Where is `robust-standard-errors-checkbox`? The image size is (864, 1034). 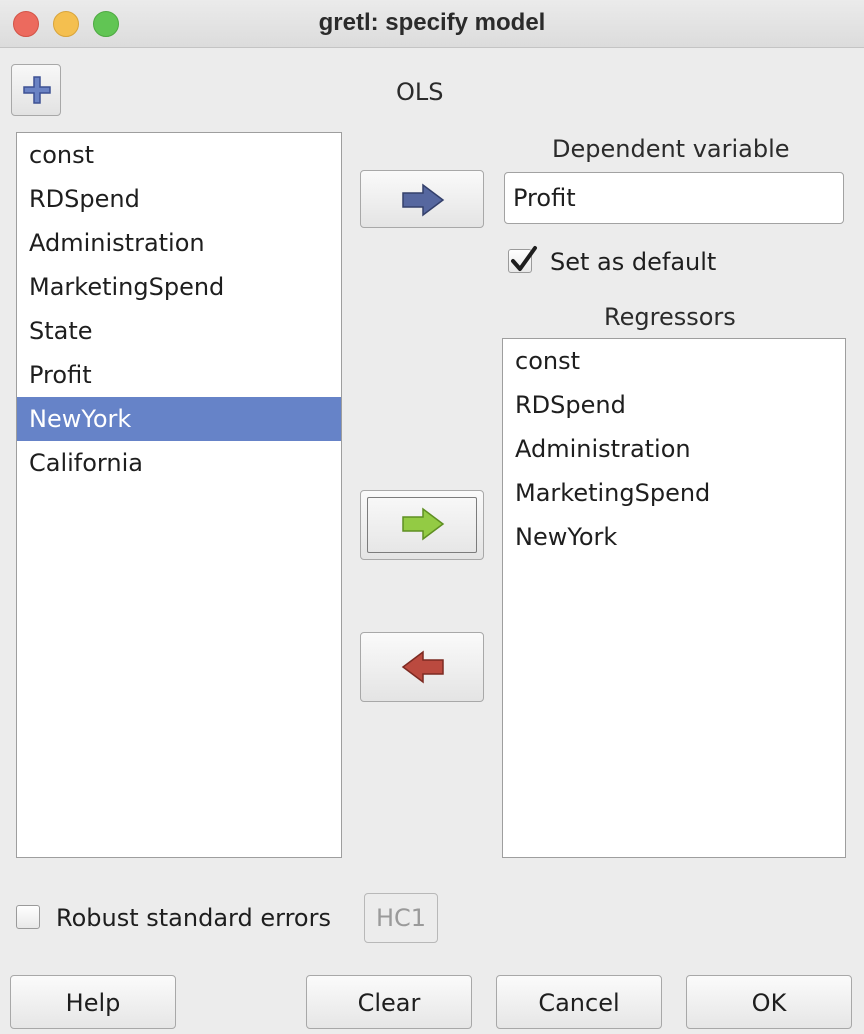 robust-standard-errors-checkbox is located at coordinates (28, 917).